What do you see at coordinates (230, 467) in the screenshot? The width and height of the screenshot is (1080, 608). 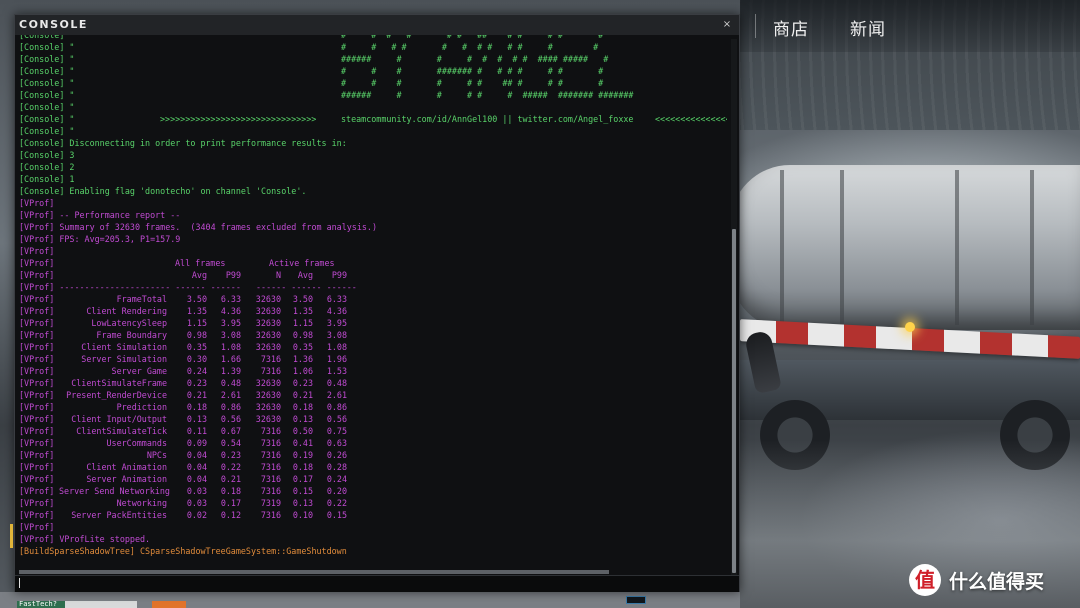 I see `row-p99: 0.22` at bounding box center [230, 467].